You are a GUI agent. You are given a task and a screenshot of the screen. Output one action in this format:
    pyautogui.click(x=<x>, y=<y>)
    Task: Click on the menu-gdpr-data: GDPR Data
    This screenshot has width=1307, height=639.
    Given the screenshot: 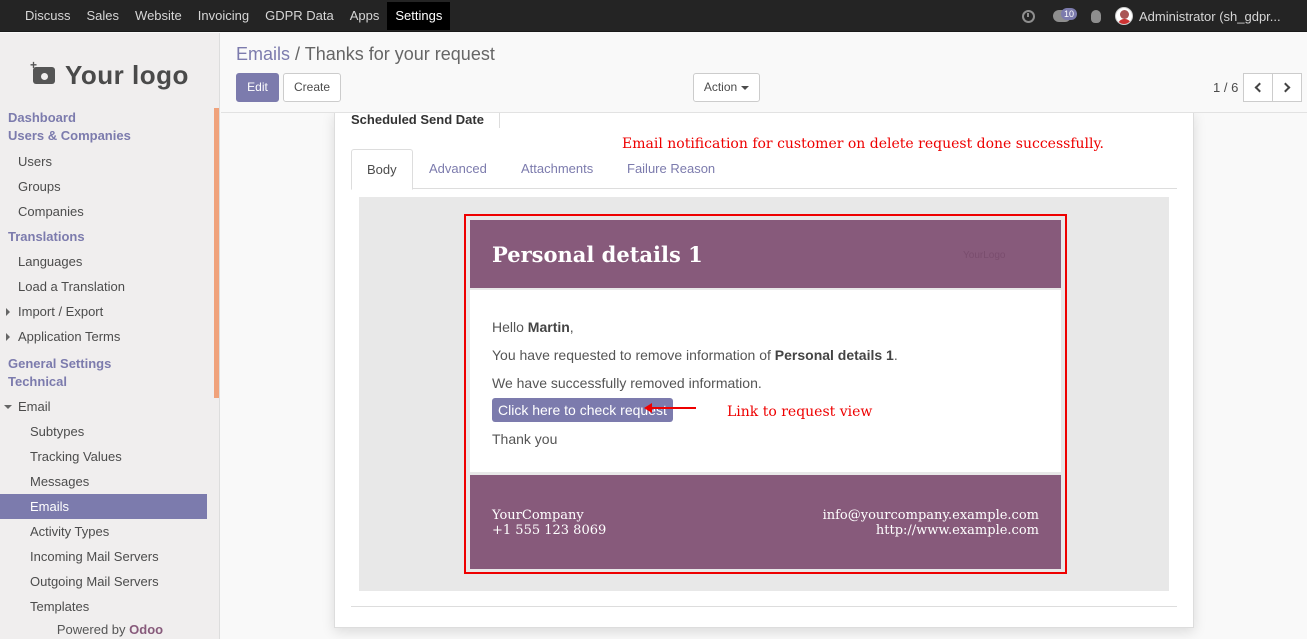 What is the action you would take?
    pyautogui.click(x=299, y=16)
    